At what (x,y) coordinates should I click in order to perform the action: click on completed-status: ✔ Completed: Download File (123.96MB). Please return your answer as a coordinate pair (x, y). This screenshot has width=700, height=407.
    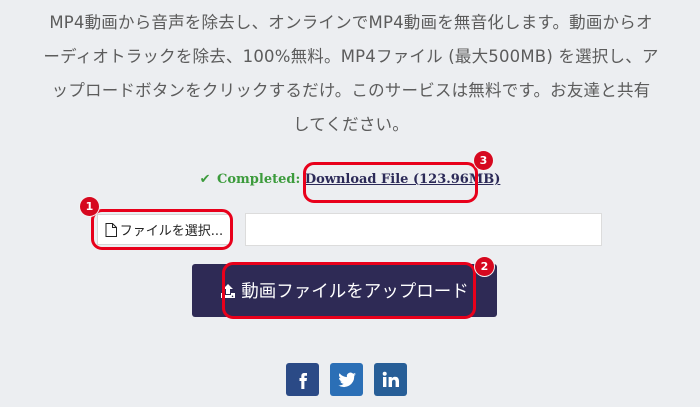
    Looking at the image, I should click on (350, 179).